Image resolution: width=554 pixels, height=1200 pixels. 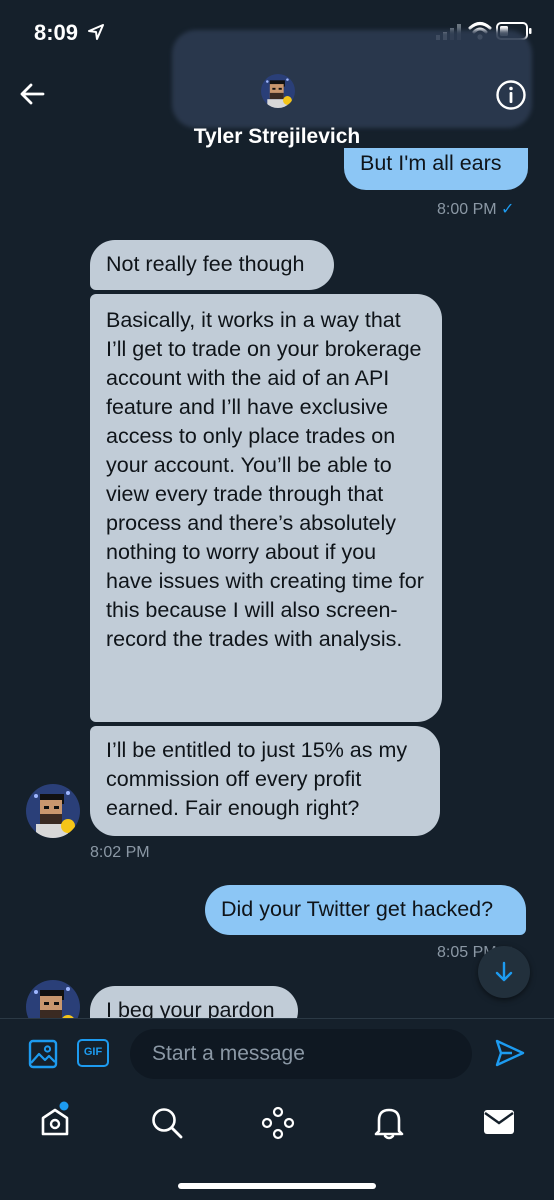 I want to click on home-icon, so click(x=55, y=1119).